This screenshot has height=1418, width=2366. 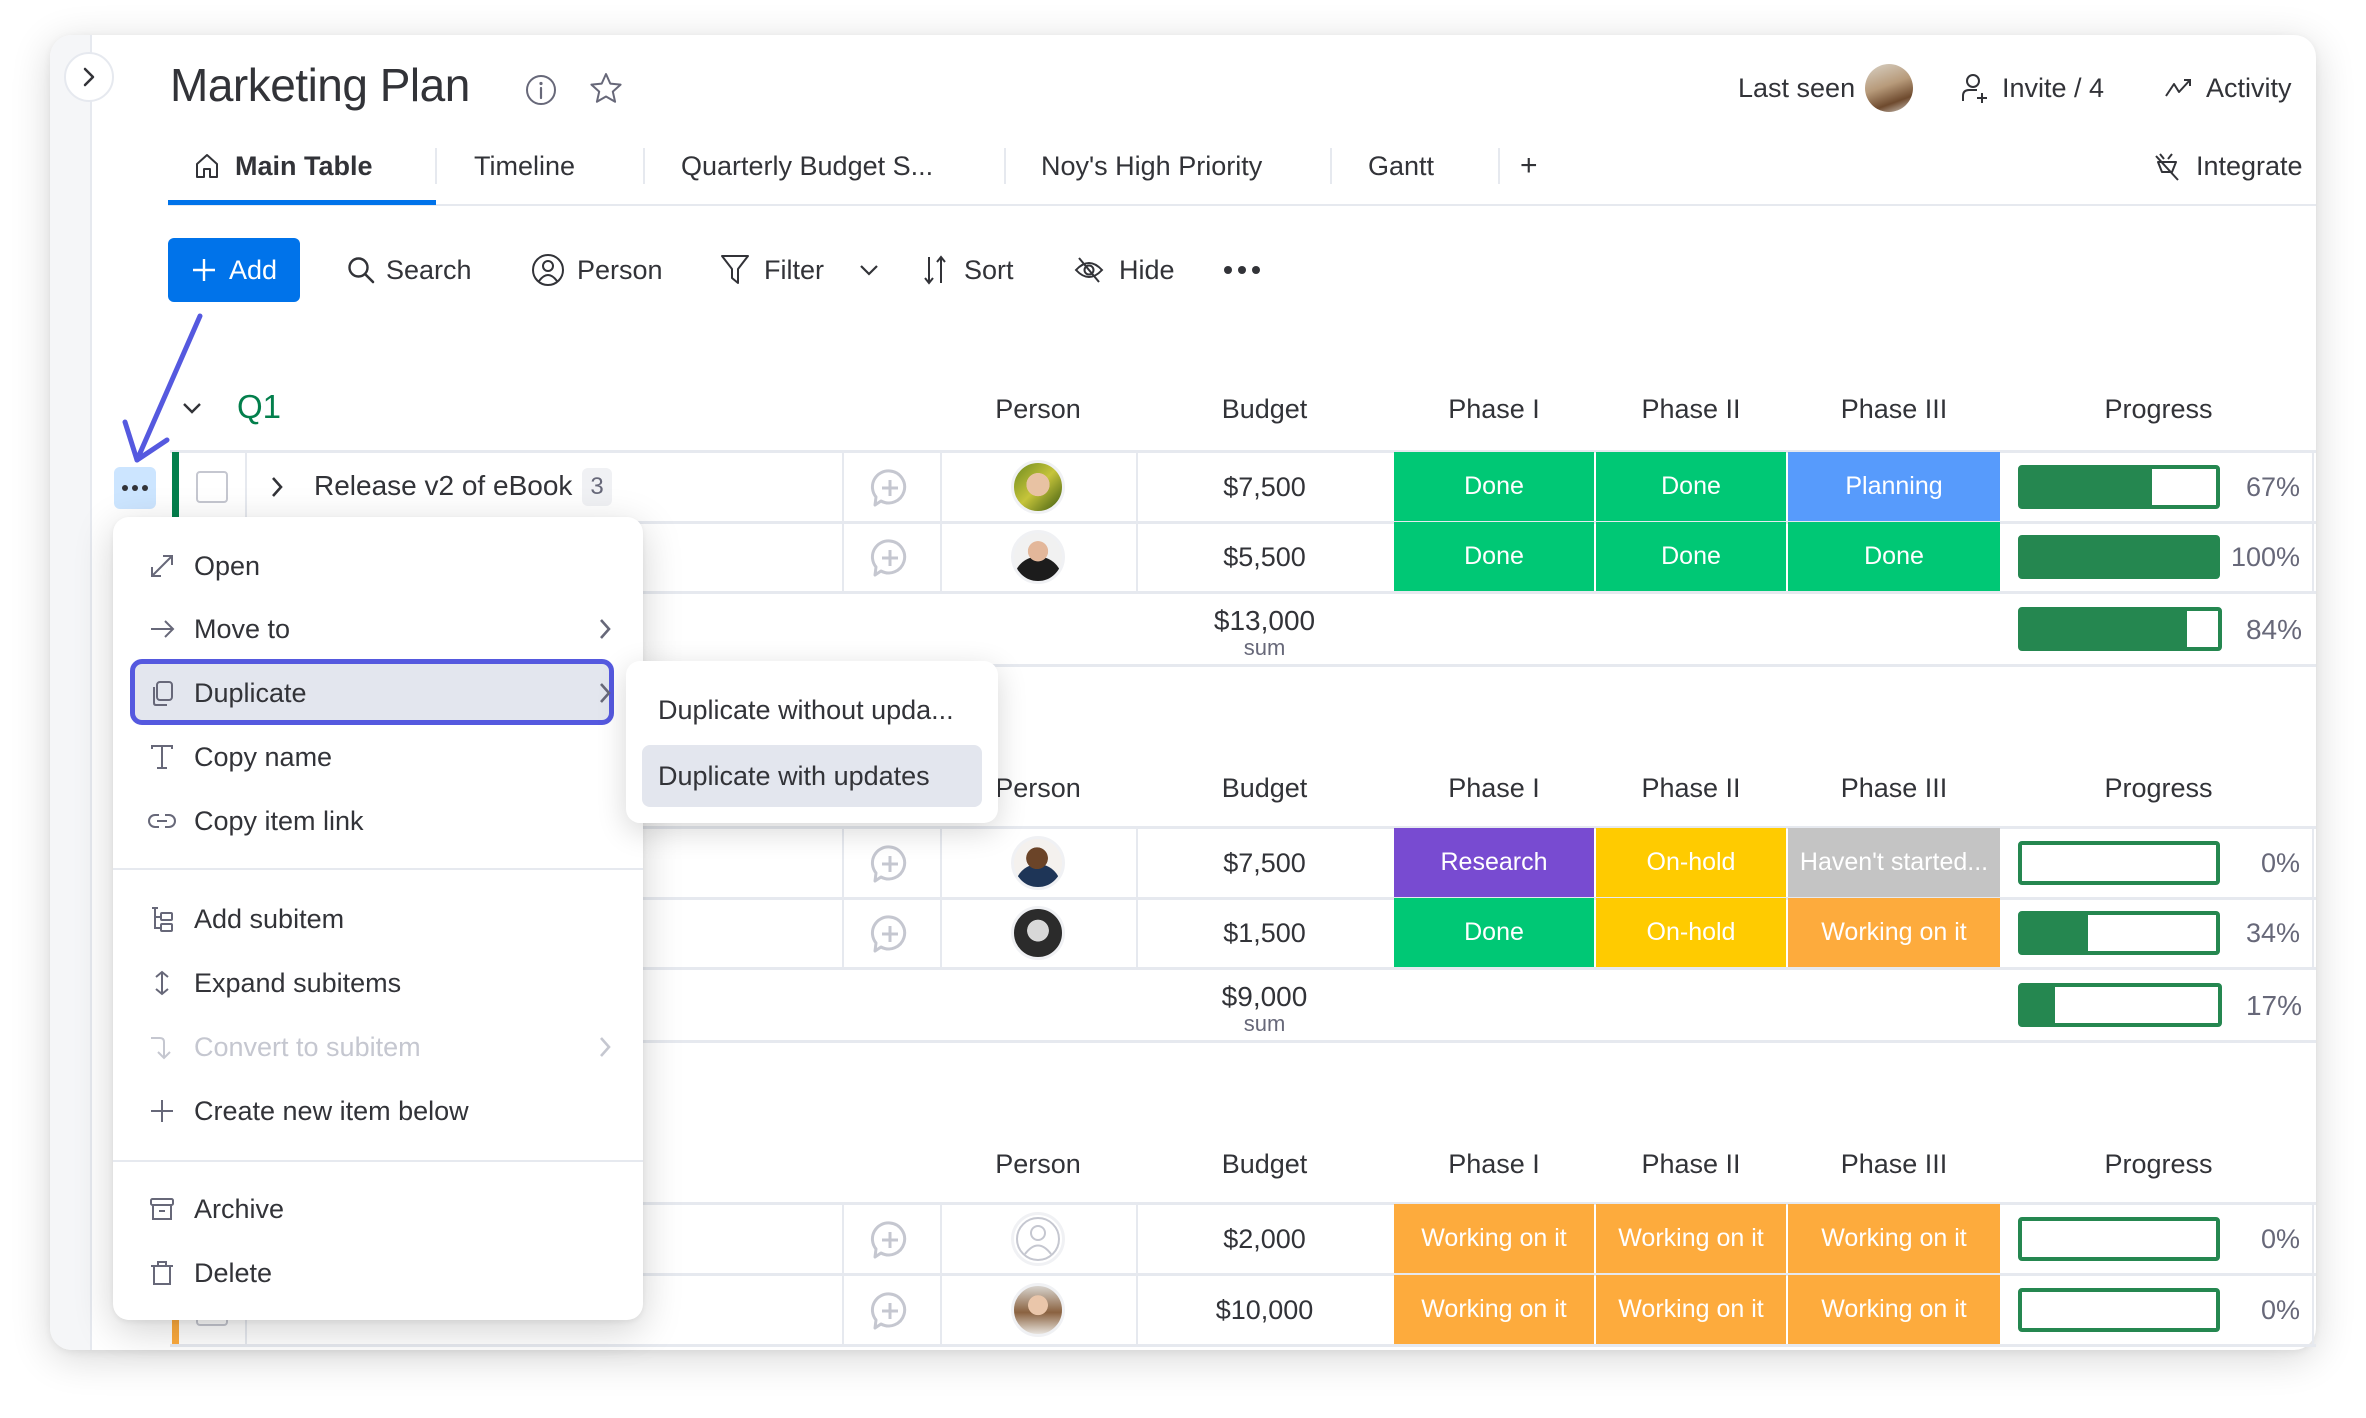 What do you see at coordinates (1264, 1310) in the screenshot?
I see `budget-cell: $10,000` at bounding box center [1264, 1310].